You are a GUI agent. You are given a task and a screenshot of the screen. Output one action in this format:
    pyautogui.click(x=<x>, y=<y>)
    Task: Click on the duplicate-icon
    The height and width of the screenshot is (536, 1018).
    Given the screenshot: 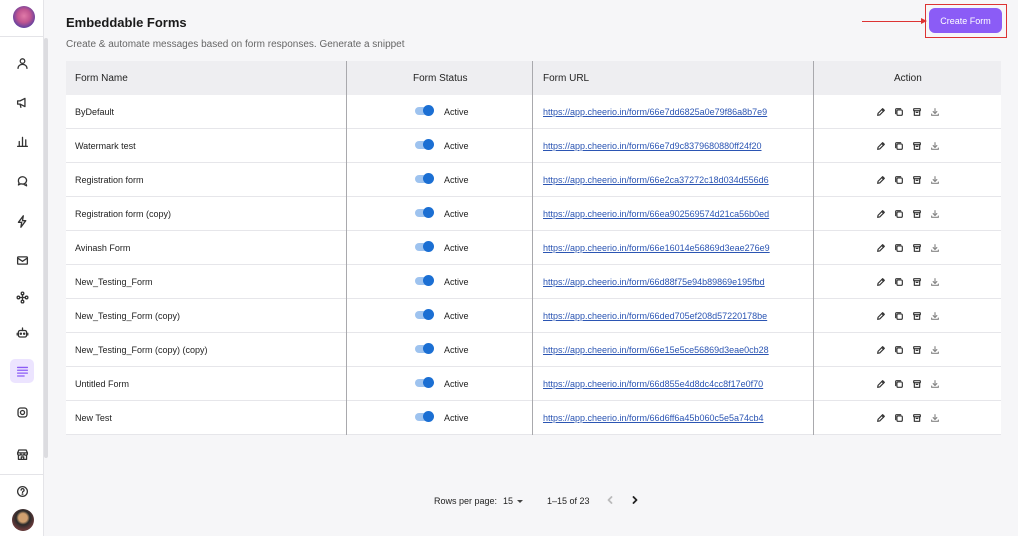 What is the action you would take?
    pyautogui.click(x=899, y=112)
    